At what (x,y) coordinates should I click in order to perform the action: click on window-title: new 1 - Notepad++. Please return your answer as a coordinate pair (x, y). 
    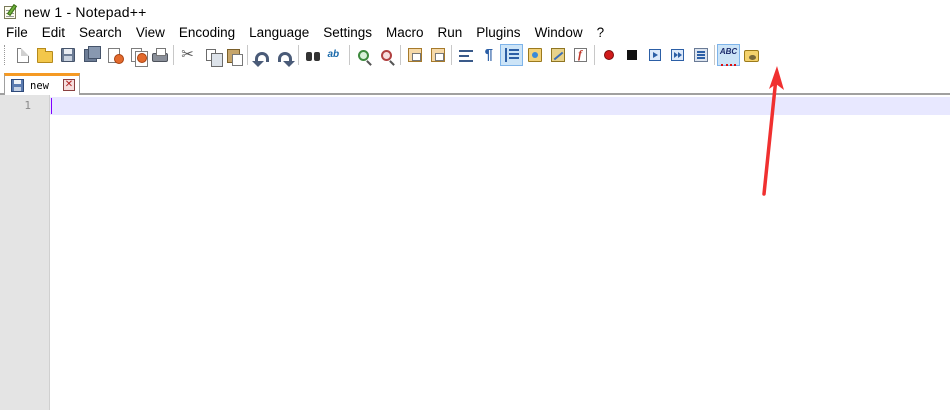
    Looking at the image, I should click on (85, 11).